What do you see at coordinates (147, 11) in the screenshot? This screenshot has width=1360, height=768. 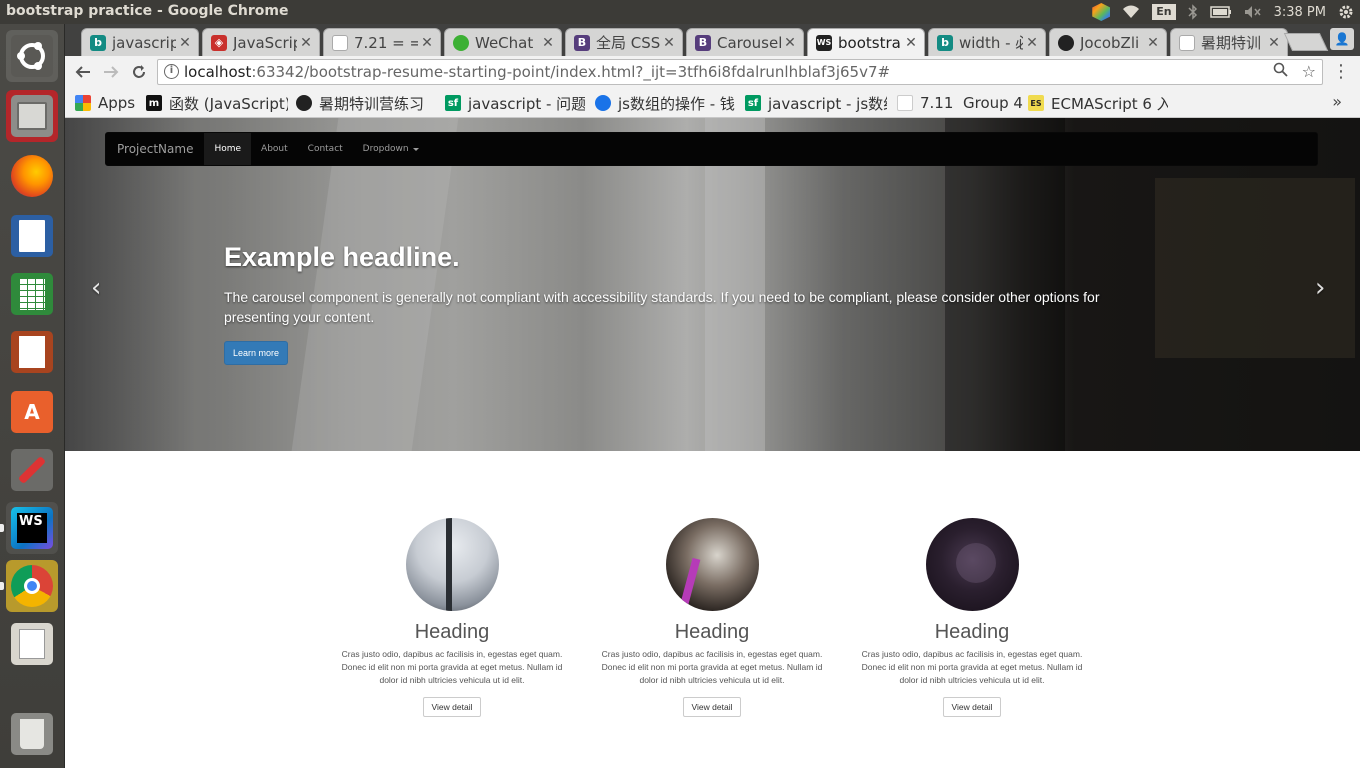 I see `window-title: bootstrap practice - Google Chrome` at bounding box center [147, 11].